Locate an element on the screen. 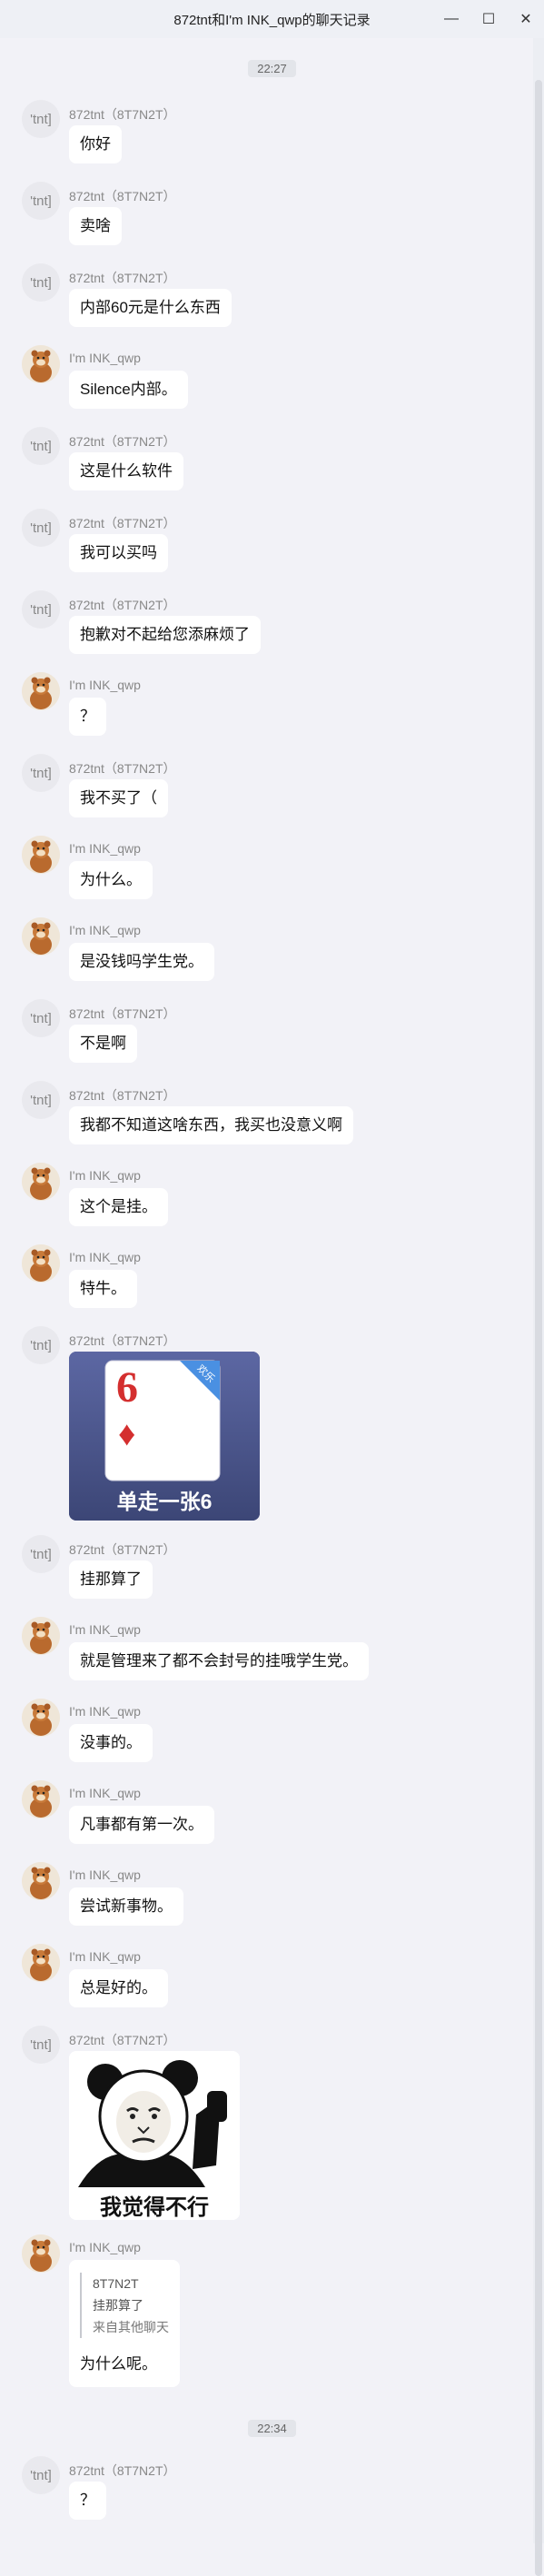  message-bubble: 我不买了（ is located at coordinates (119, 798).